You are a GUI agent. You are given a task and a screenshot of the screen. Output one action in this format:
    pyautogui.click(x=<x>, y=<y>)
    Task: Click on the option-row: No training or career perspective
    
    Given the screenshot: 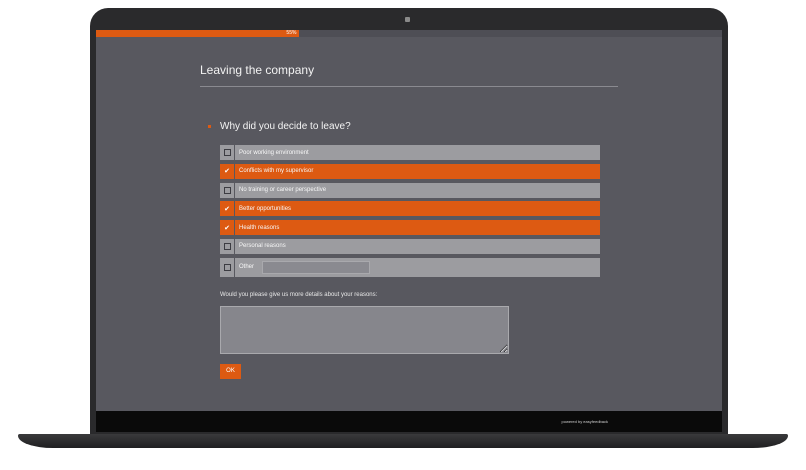 What is the action you would take?
    pyautogui.click(x=410, y=190)
    